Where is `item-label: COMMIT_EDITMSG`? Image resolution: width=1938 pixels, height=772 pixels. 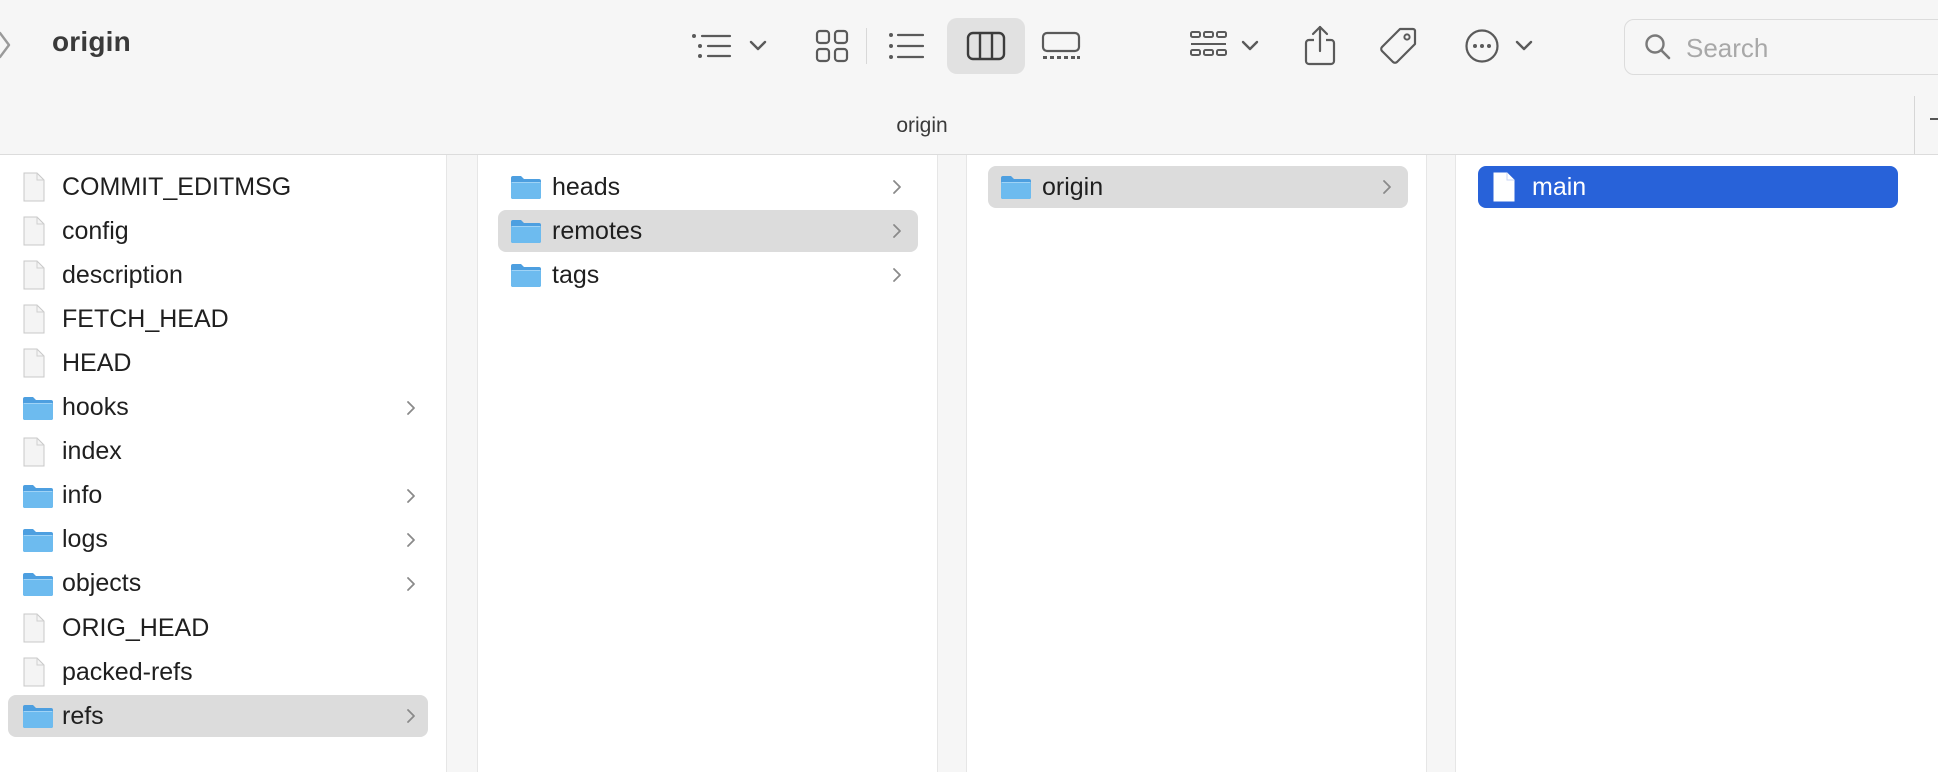 item-label: COMMIT_EDITMSG is located at coordinates (177, 186).